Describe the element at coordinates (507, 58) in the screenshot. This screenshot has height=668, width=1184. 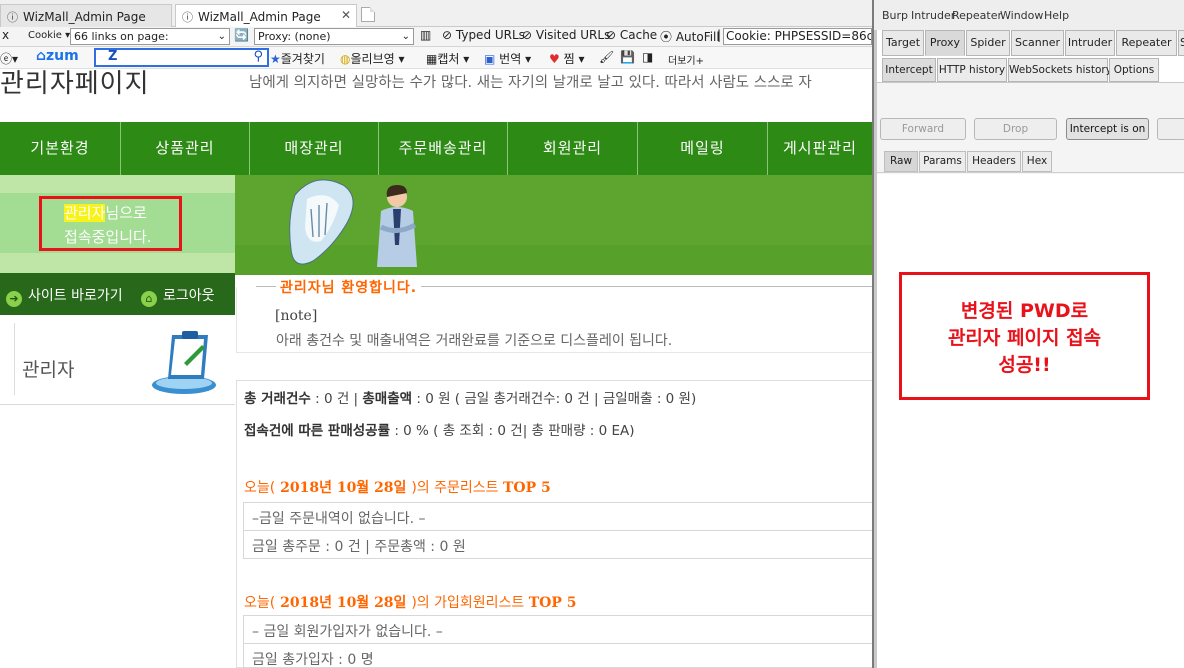
I see `translate-button: ▣ 번역 ▾` at that location.